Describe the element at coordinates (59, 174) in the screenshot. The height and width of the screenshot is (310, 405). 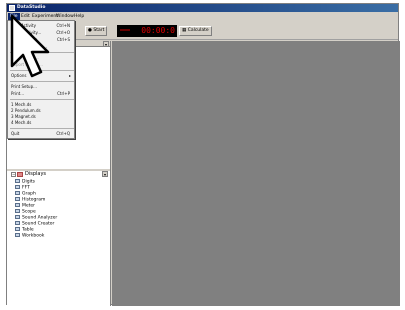
I see `displays-header: − Displays ▾` at that location.